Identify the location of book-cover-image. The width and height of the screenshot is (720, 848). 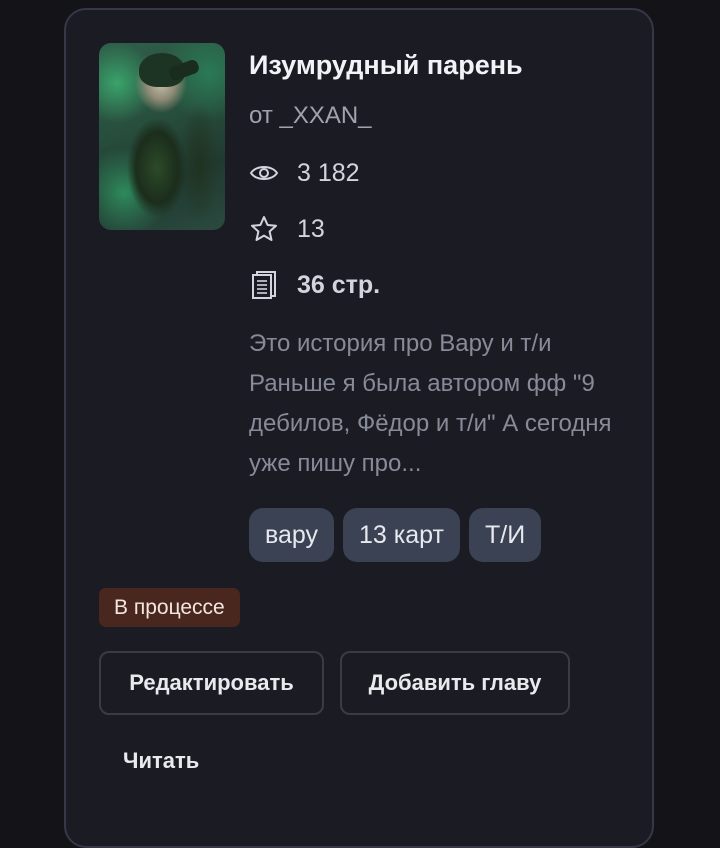
(162, 136).